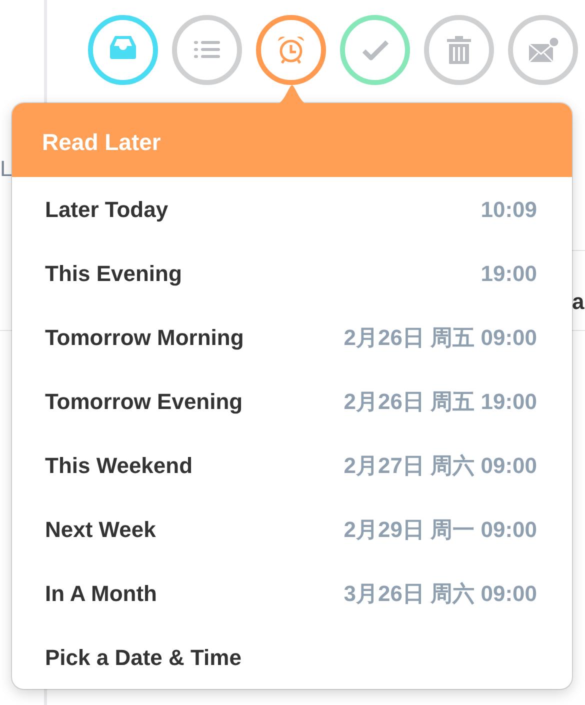 Image resolution: width=585 pixels, height=705 pixels. I want to click on menu-item: Pick a Date & Time, so click(292, 657).